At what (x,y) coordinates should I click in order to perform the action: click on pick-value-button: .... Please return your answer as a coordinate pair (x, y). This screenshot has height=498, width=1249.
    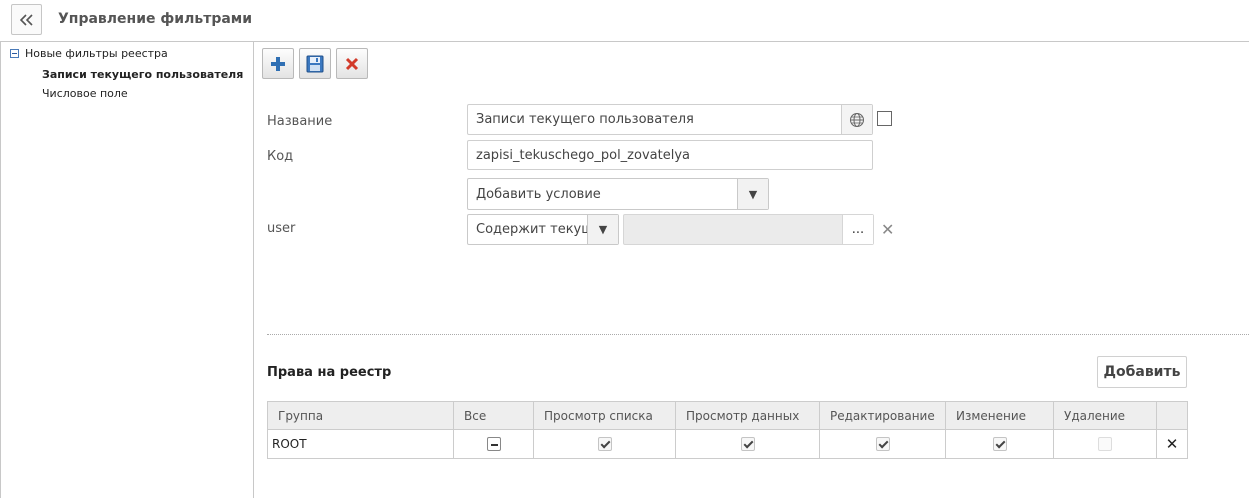
    Looking at the image, I should click on (857, 229).